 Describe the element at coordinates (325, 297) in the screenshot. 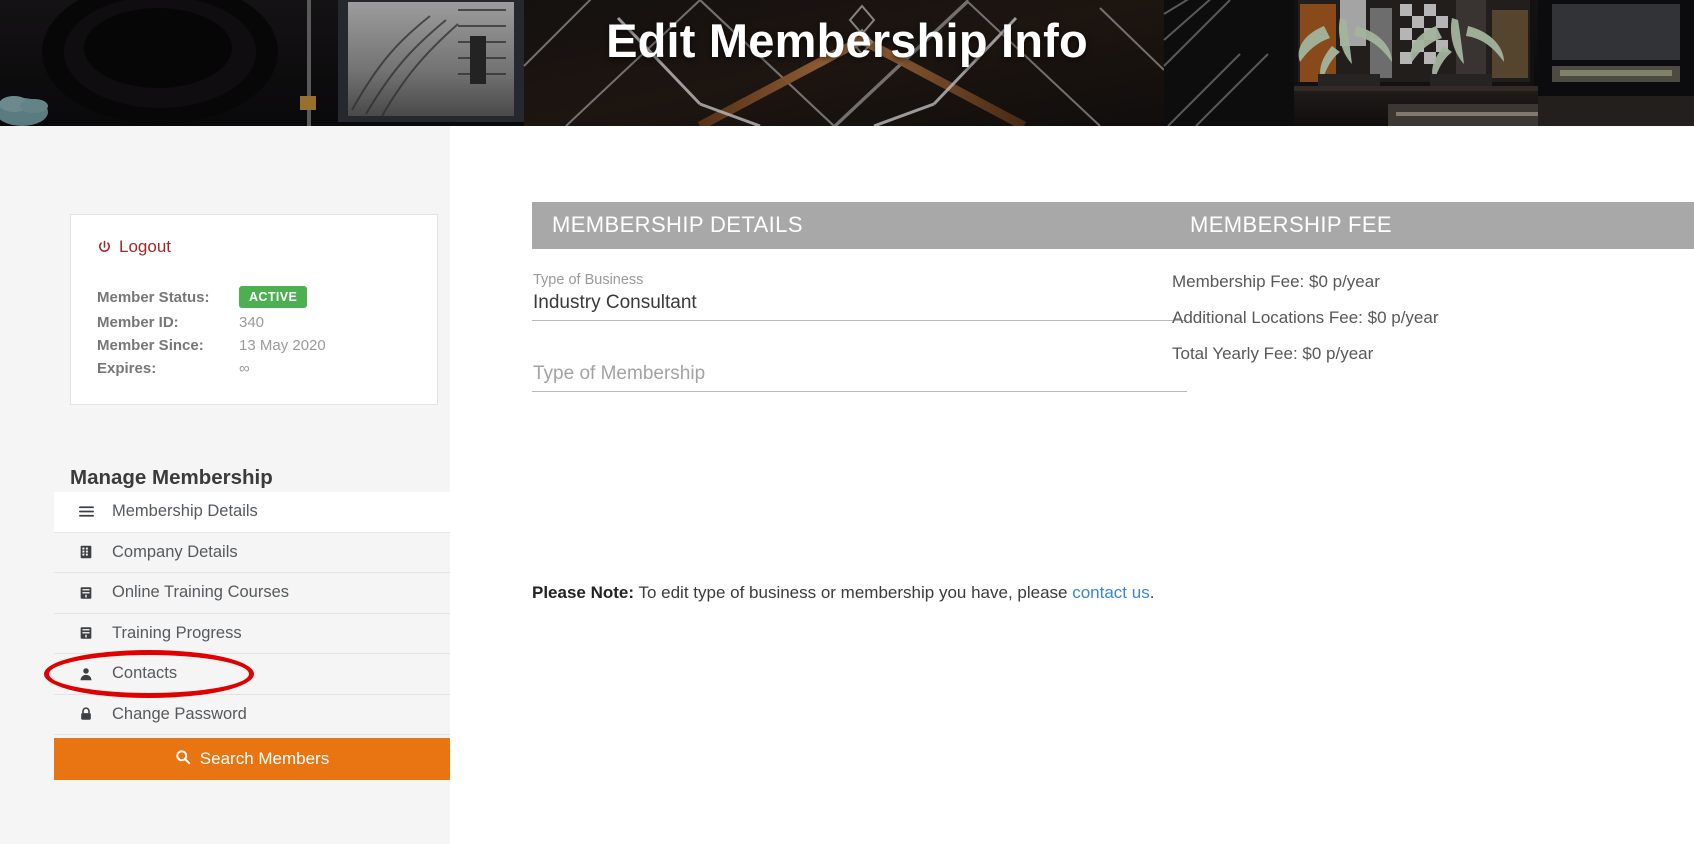

I see `member-status-value: ACTIVE` at that location.